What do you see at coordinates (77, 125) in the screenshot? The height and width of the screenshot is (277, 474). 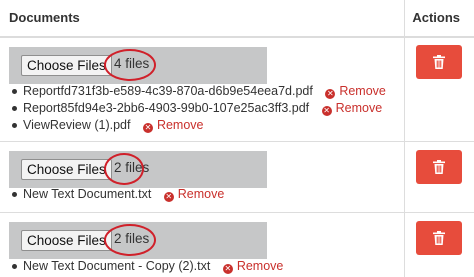 I see `file-name: ViewReview (1).pdf` at bounding box center [77, 125].